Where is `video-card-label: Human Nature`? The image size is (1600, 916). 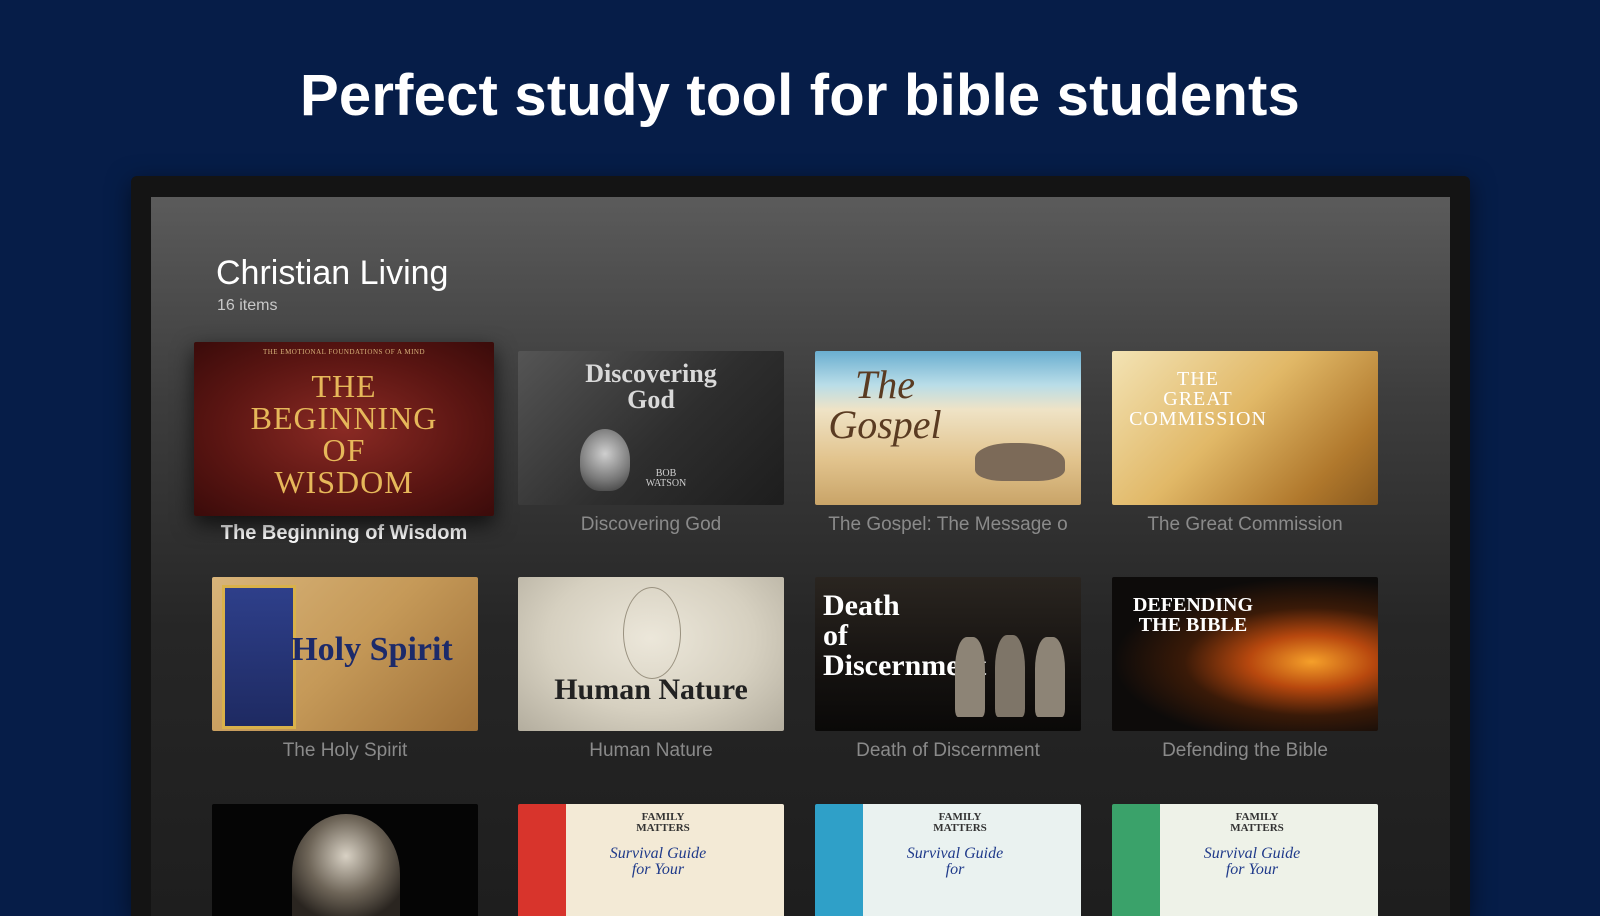
video-card-label: Human Nature is located at coordinates (651, 750).